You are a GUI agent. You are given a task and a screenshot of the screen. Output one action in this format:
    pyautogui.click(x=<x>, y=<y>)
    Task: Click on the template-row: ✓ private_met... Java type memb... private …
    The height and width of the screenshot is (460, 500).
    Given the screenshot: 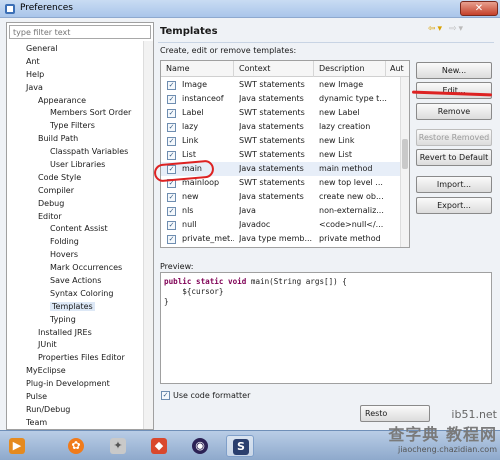 What is the action you would take?
    pyautogui.click(x=281, y=239)
    